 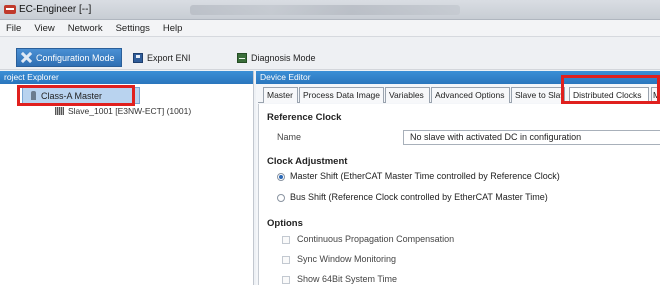 What do you see at coordinates (285, 223) in the screenshot?
I see `options-title: Options` at bounding box center [285, 223].